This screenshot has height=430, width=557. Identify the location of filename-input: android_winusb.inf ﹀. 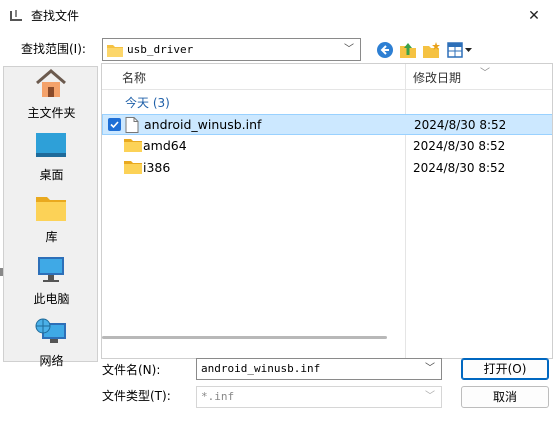
(319, 369).